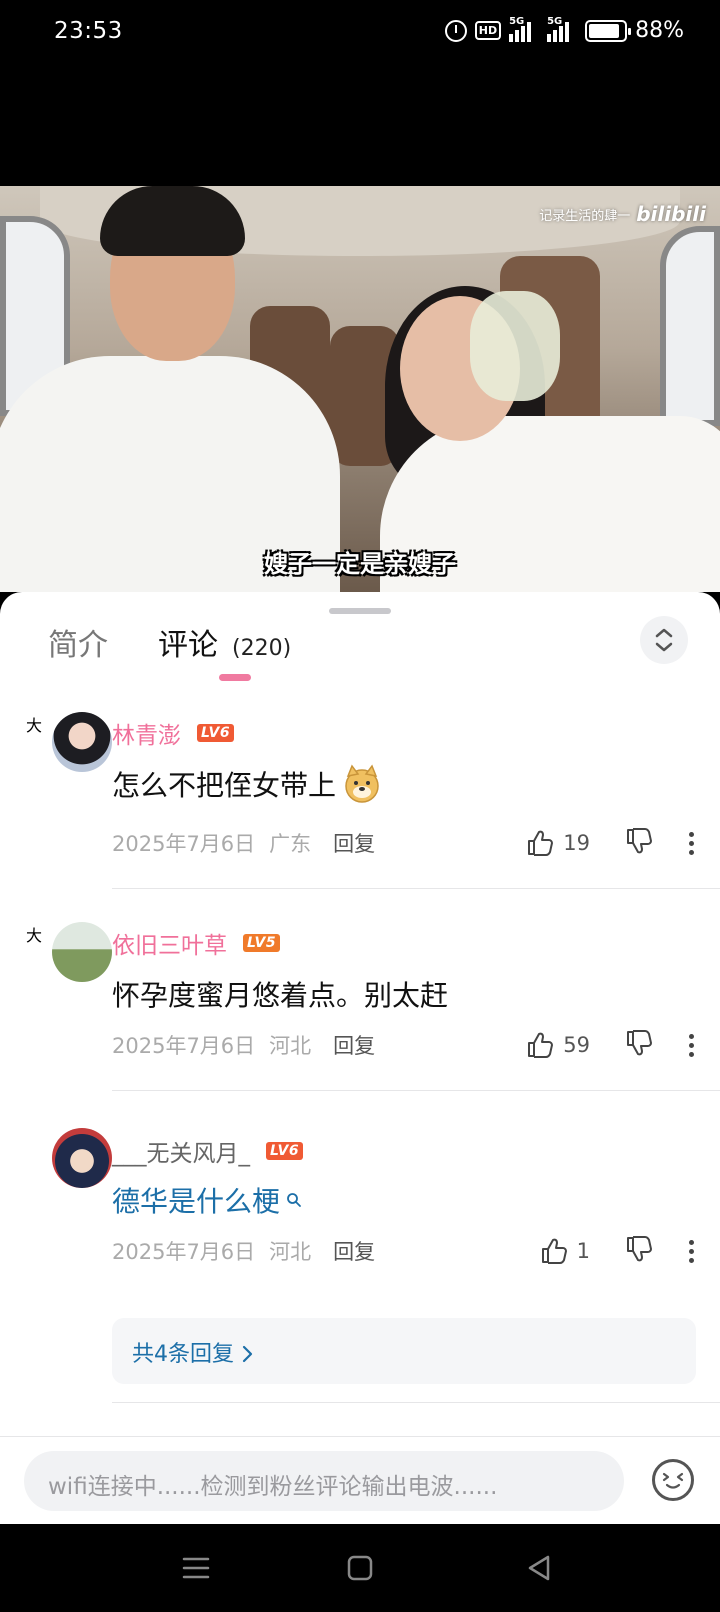  Describe the element at coordinates (169, 946) in the screenshot. I see `username-text: 依旧三叶草` at that location.